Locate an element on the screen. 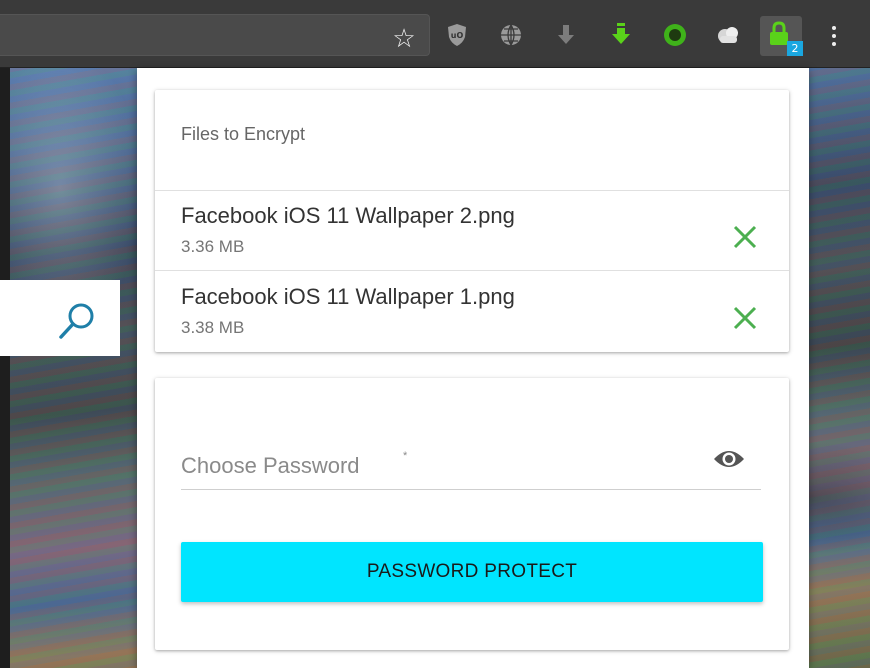 This screenshot has width=870, height=668. search-icon is located at coordinates (77, 321).